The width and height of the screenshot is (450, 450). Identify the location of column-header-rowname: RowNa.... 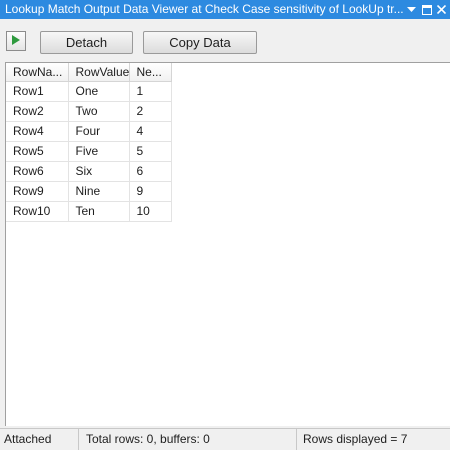
(37, 72).